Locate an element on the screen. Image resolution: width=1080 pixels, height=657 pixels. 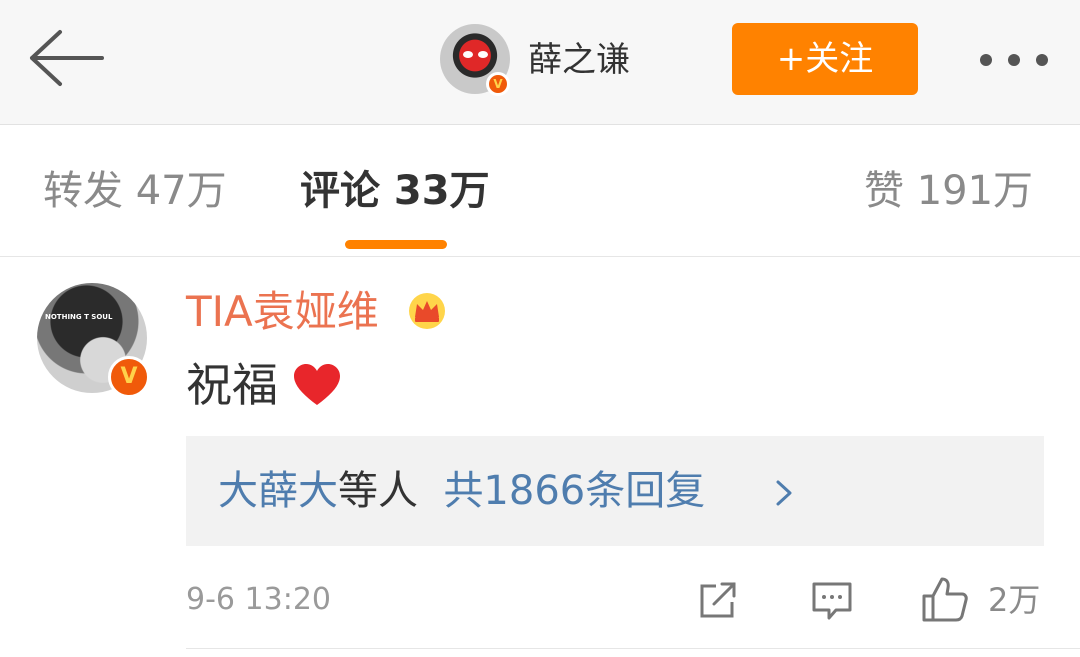
comment-text: 祝福 is located at coordinates (232, 385).